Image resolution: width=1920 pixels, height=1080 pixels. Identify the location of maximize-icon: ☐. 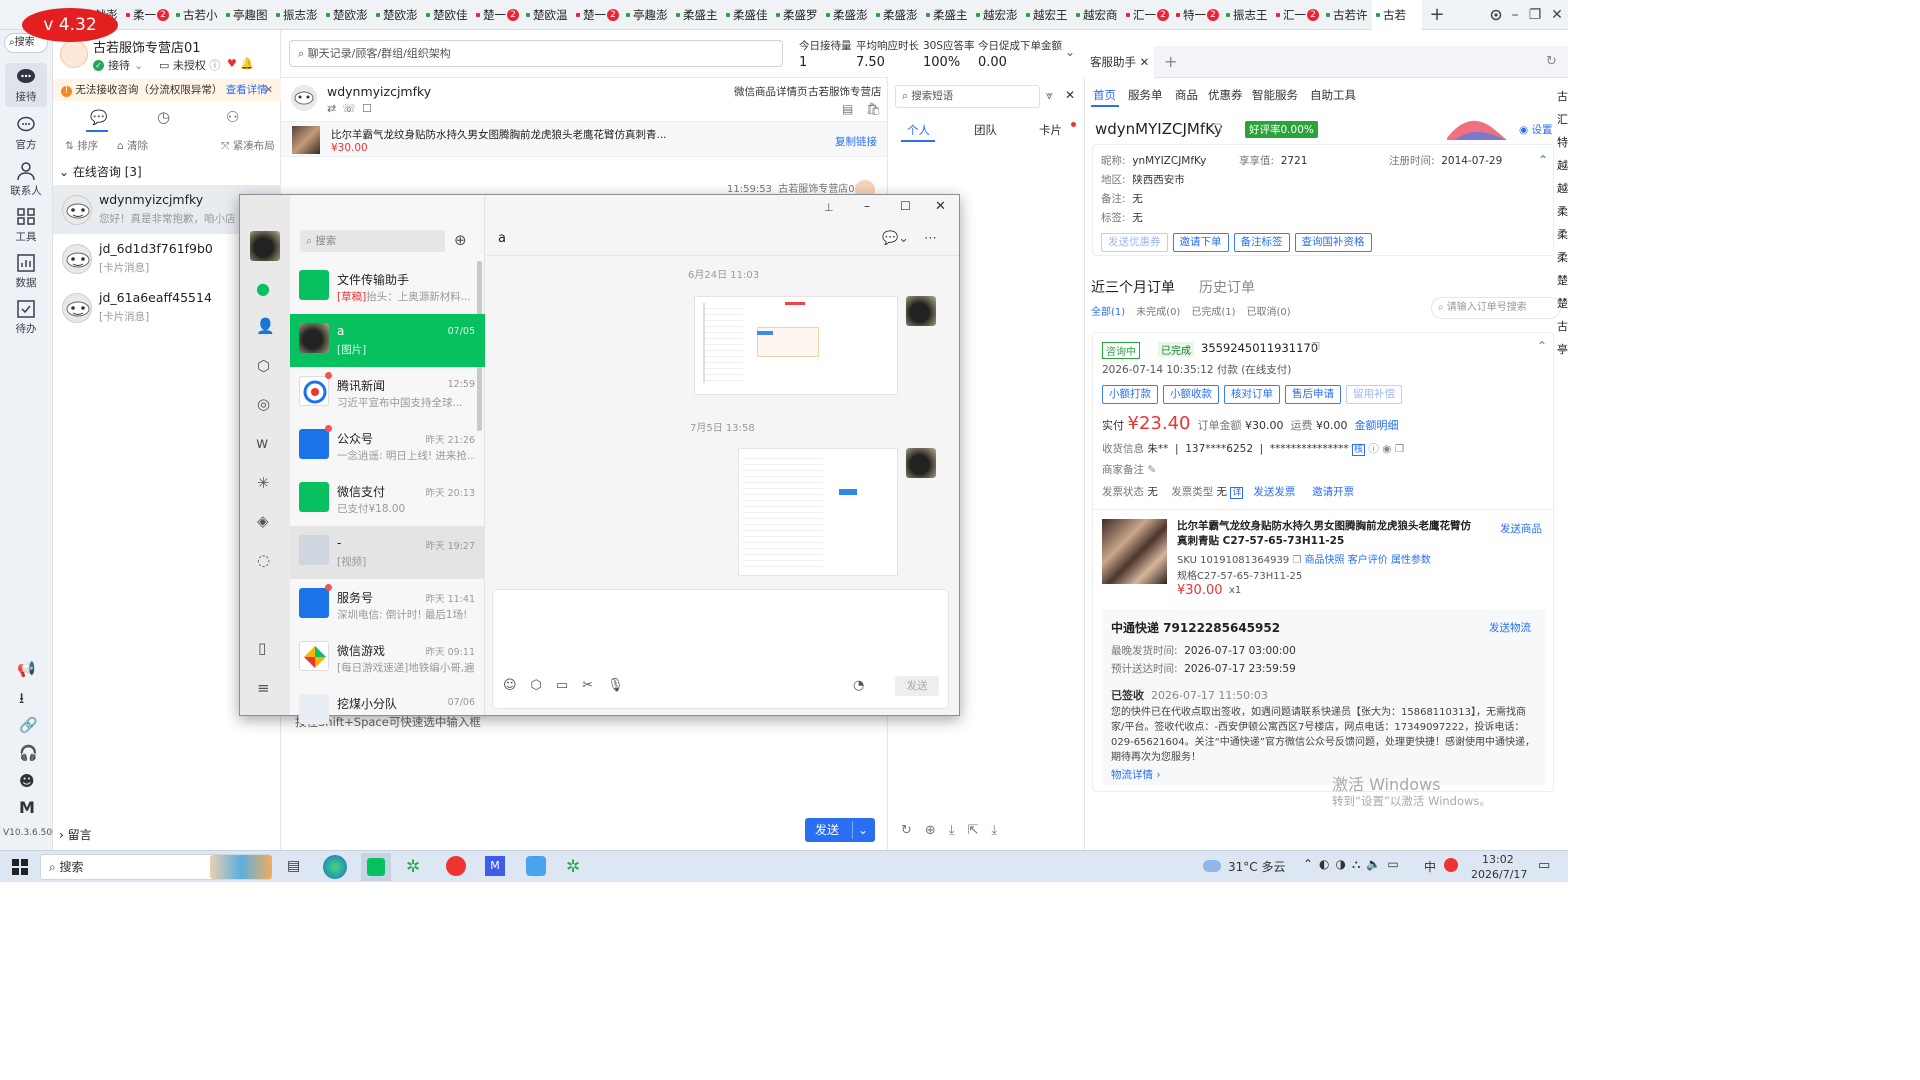
(905, 206).